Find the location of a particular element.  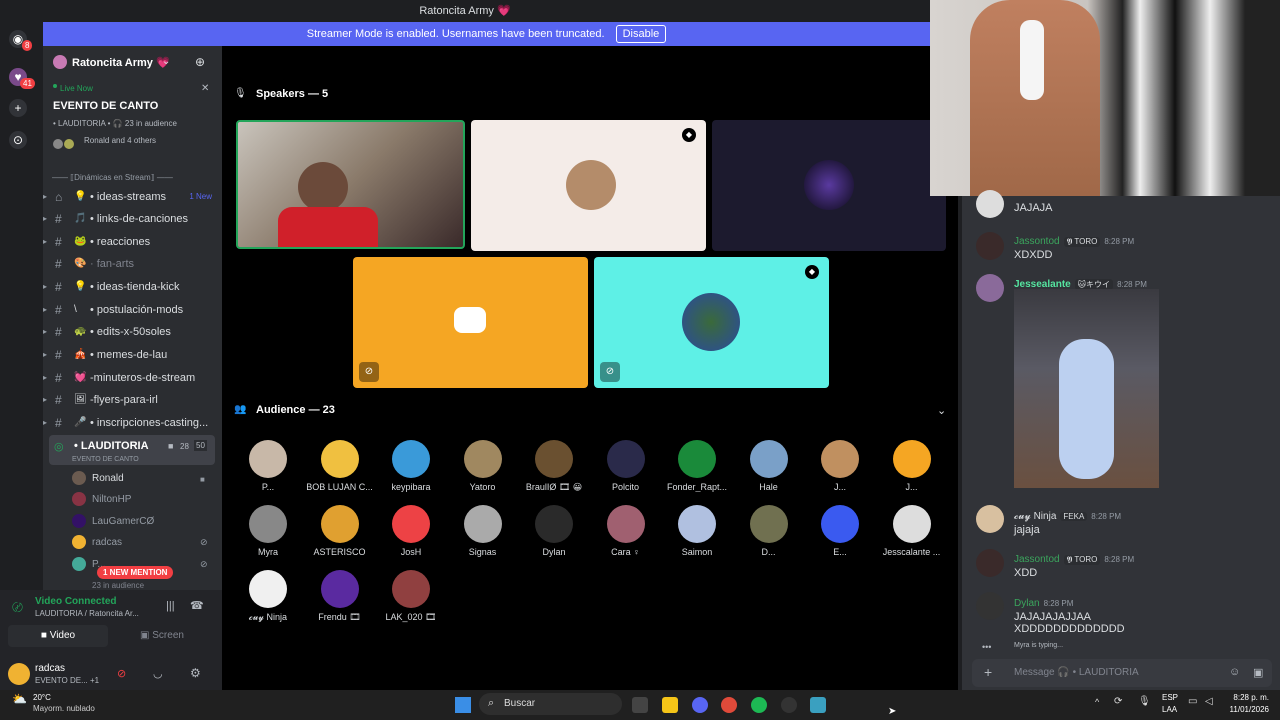

speaker-tile: ⊘ is located at coordinates (470, 322).